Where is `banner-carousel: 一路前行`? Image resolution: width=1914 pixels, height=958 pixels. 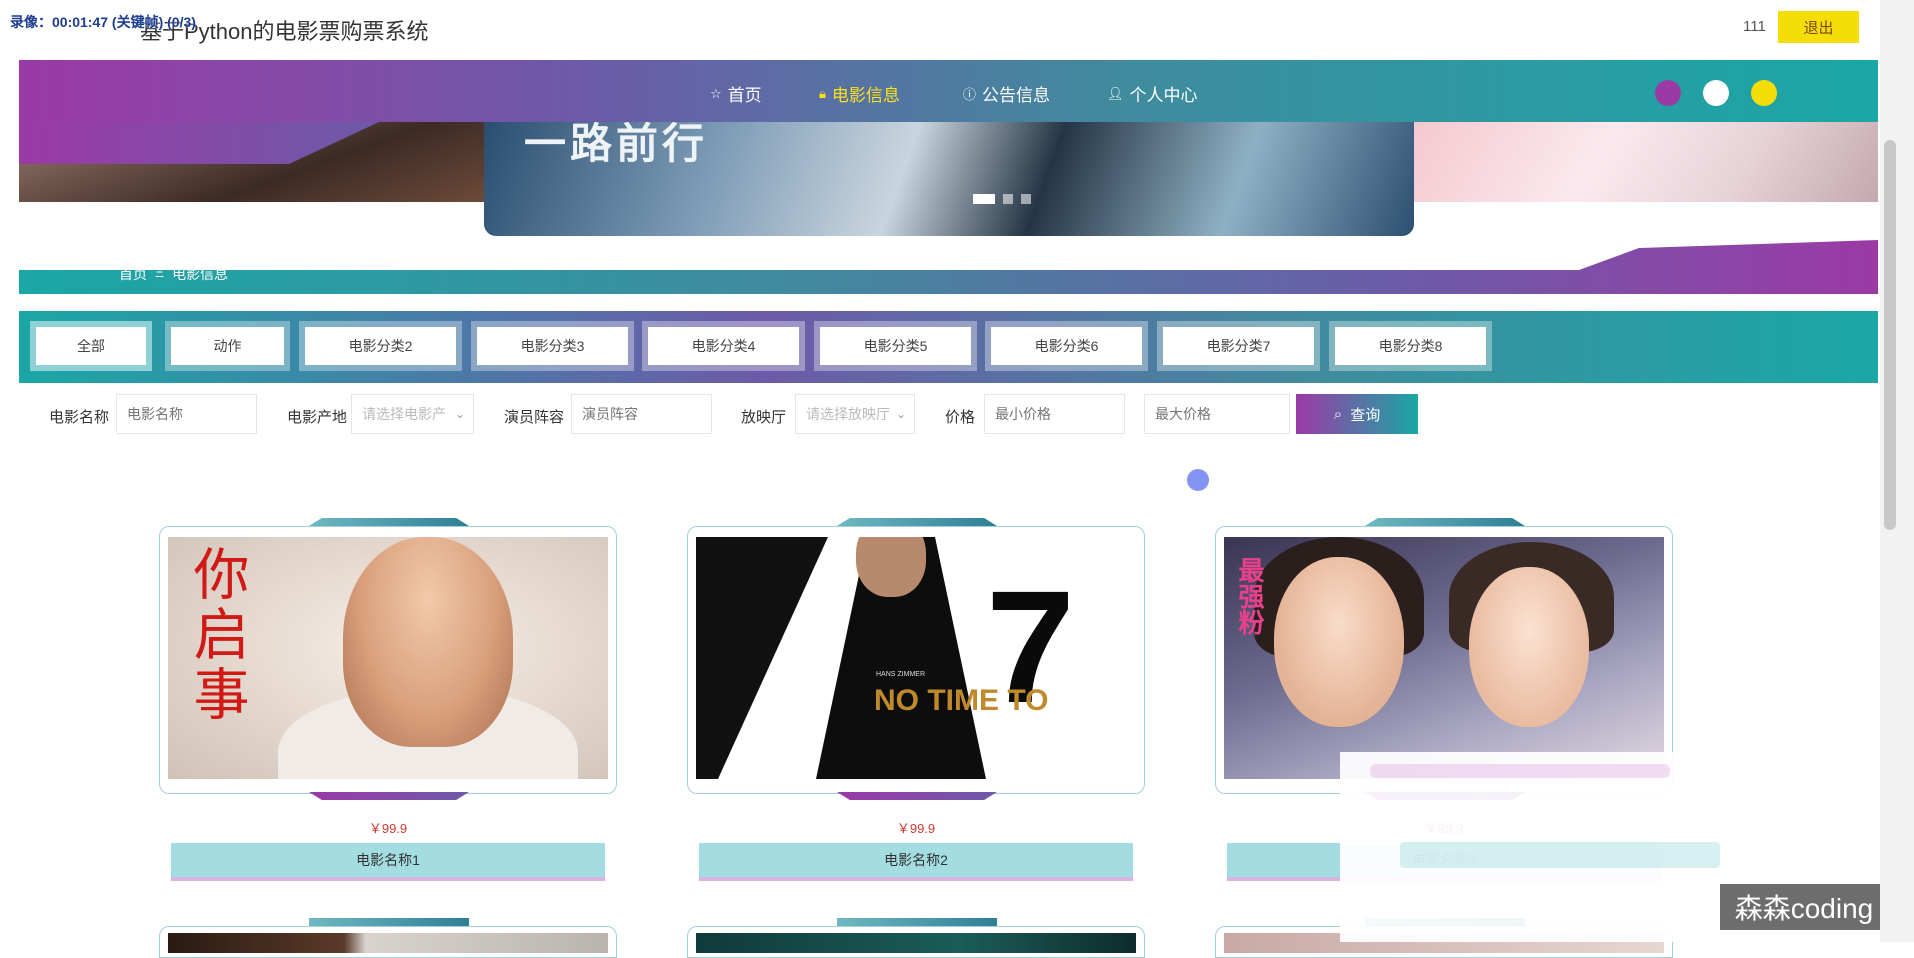
banner-carousel: 一路前行 is located at coordinates (948, 181).